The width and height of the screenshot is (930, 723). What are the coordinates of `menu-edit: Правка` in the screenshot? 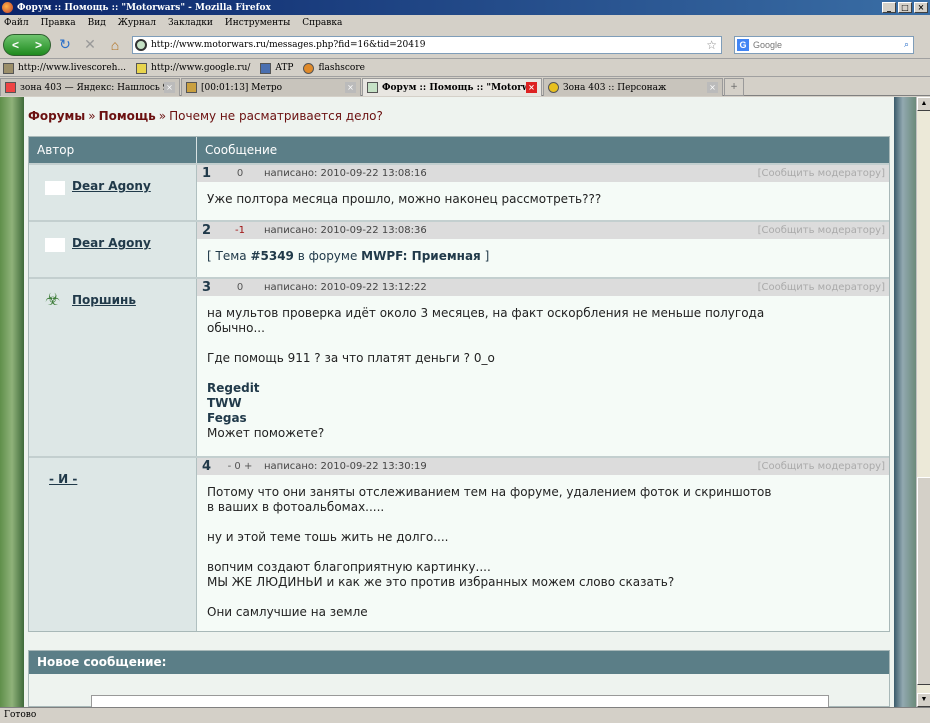 It's located at (58, 23).